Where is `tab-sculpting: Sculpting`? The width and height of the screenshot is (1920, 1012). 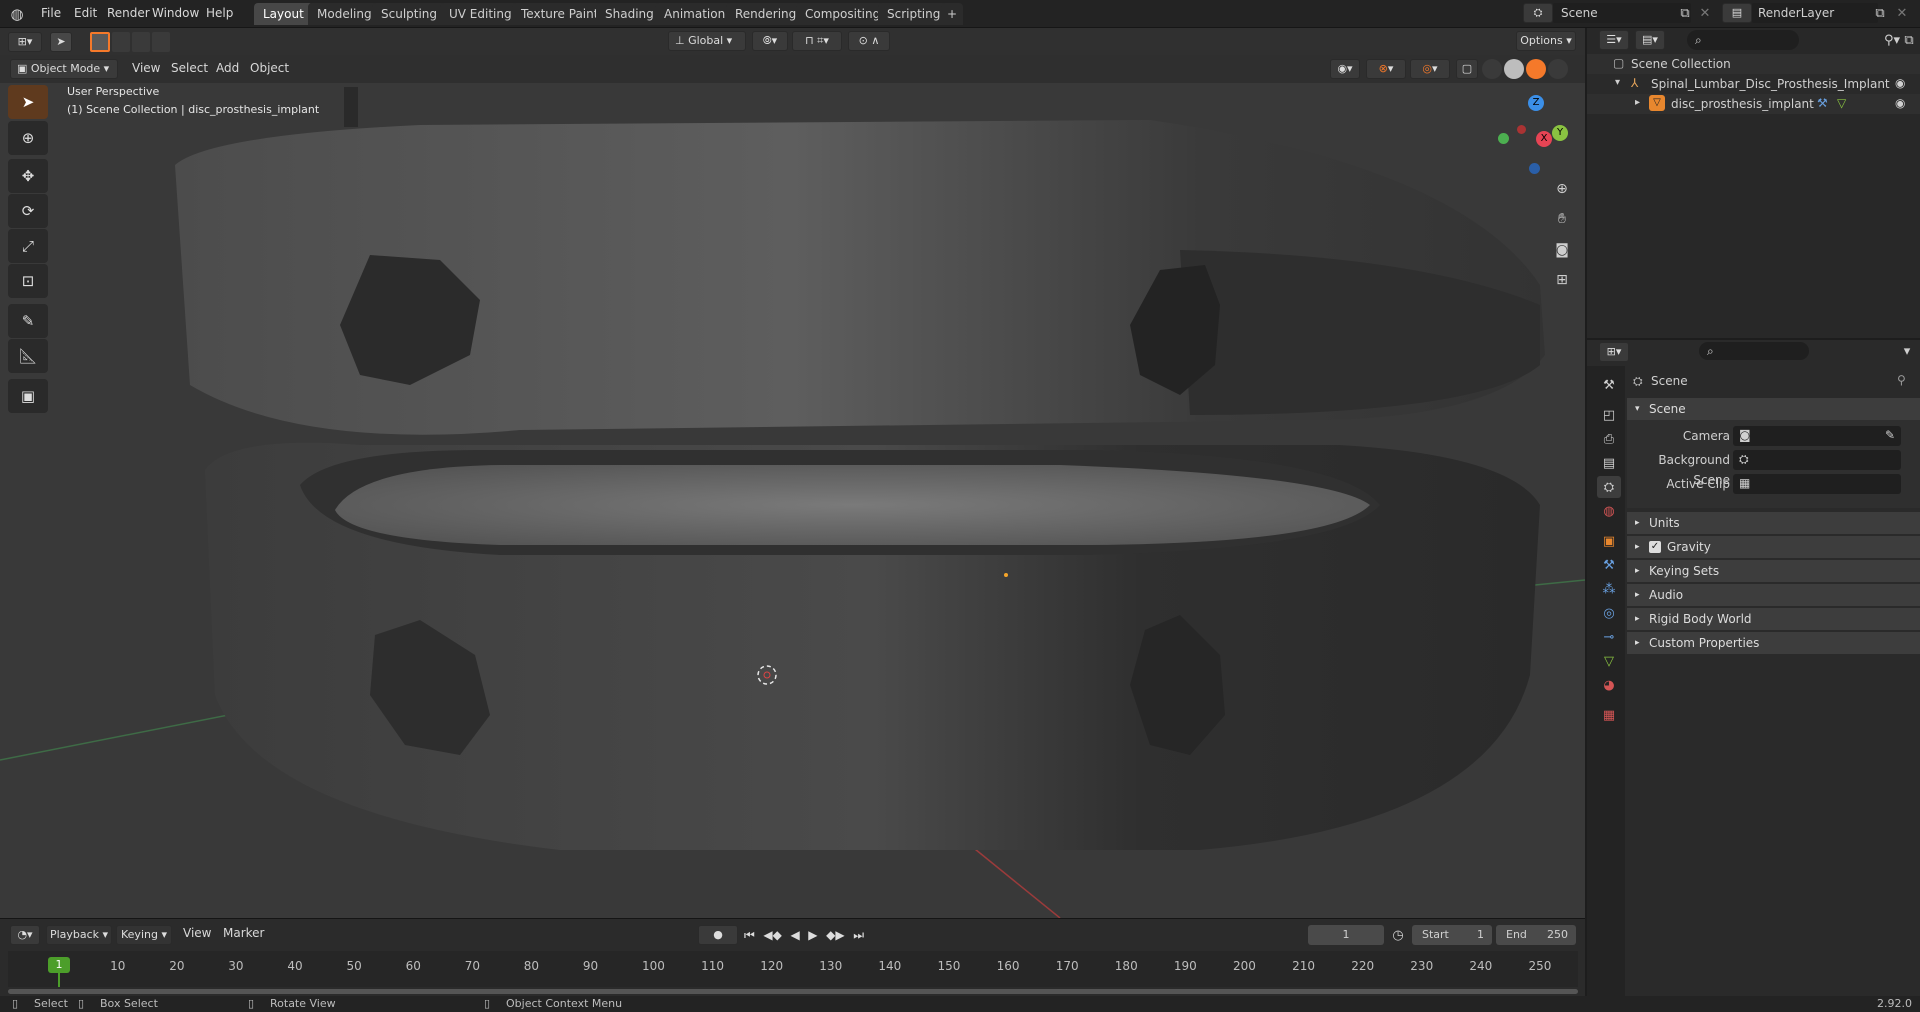
tab-sculpting: Sculpting is located at coordinates (409, 14).